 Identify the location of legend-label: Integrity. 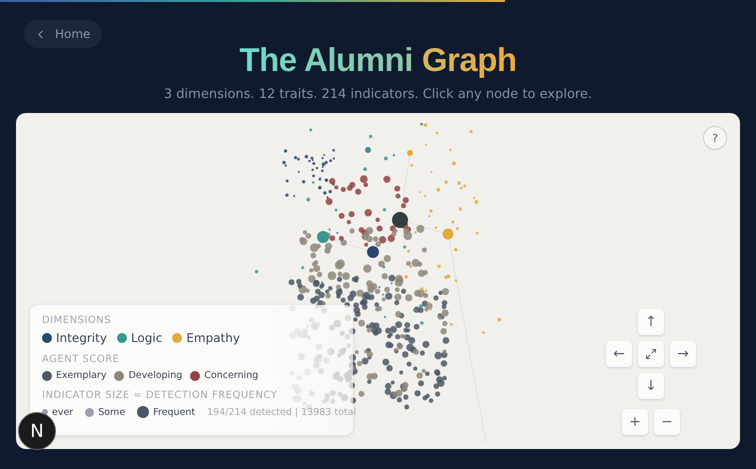
(81, 338).